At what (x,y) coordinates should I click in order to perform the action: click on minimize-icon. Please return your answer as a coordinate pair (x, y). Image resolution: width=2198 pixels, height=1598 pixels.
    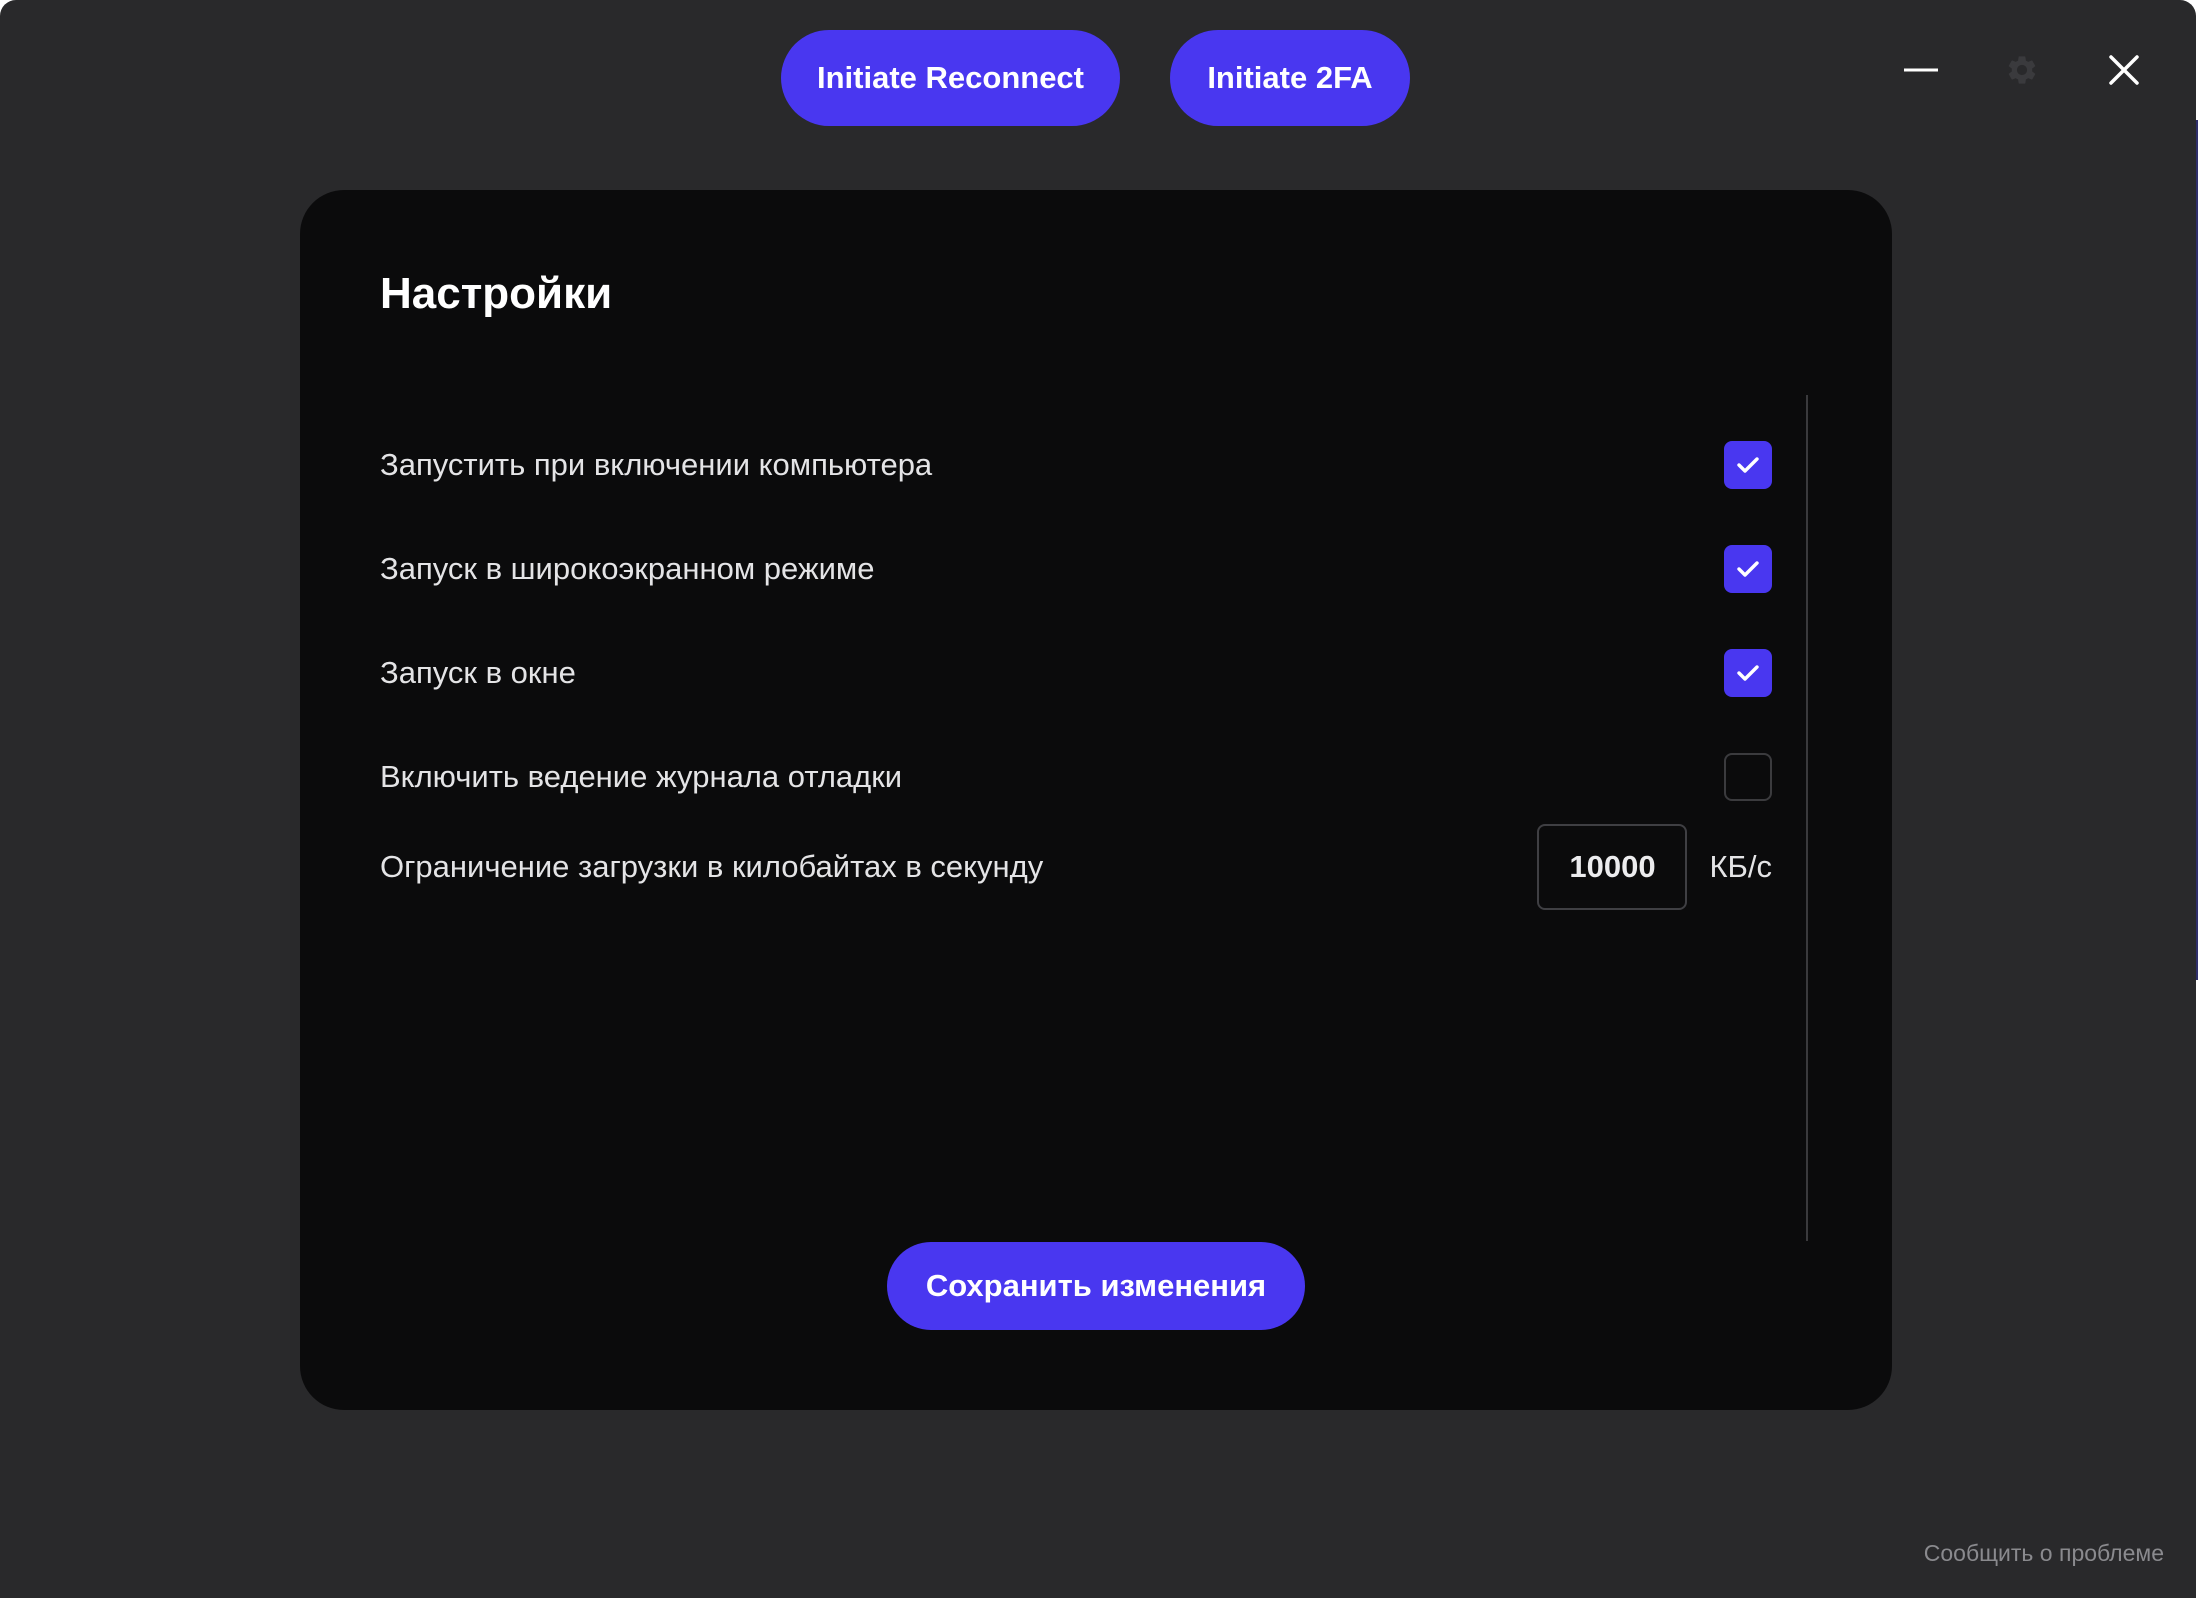
    Looking at the image, I should click on (1921, 70).